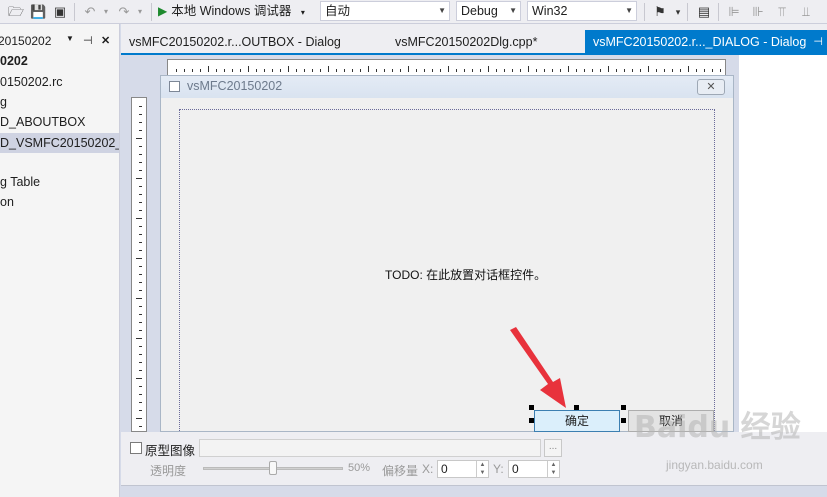 This screenshot has height=497, width=827. Describe the element at coordinates (3, 102) in the screenshot. I see `tree-item: g` at that location.